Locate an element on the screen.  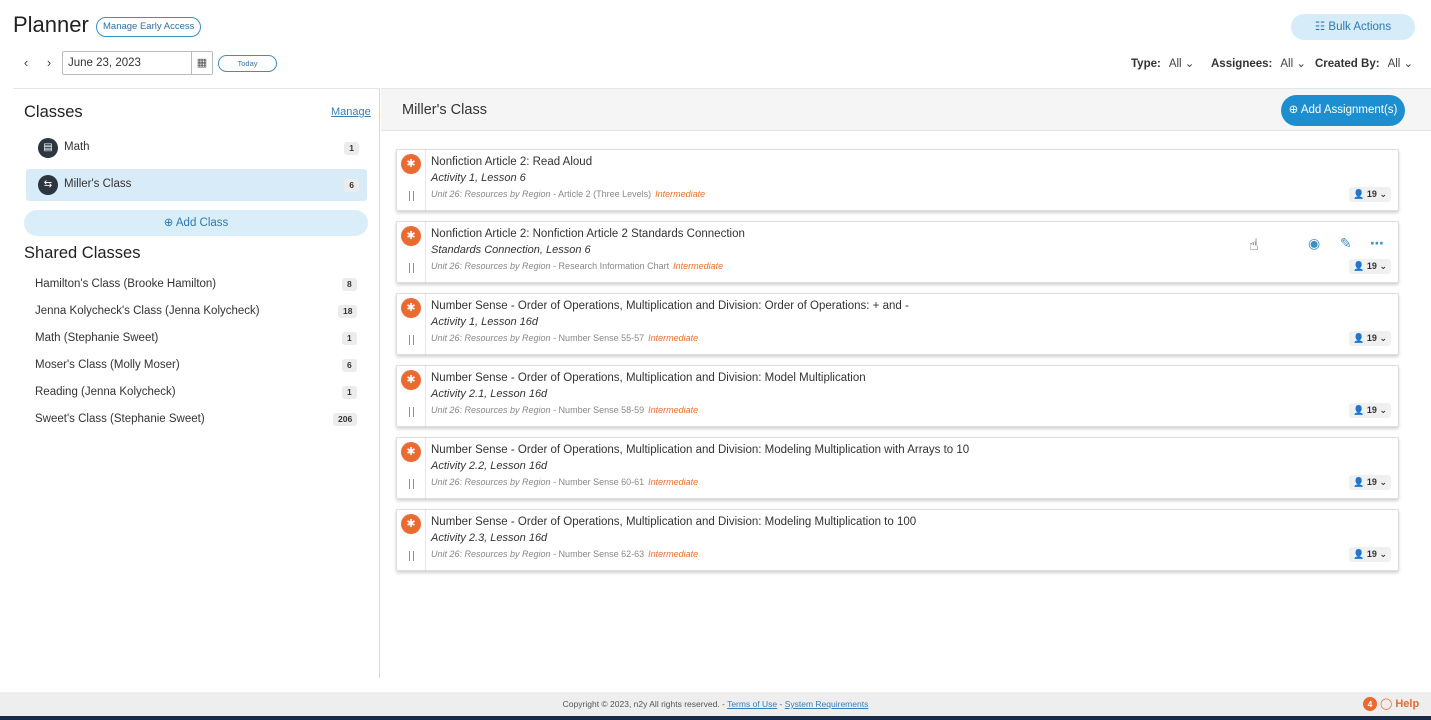
page-title: Planner is located at coordinates (51, 24).